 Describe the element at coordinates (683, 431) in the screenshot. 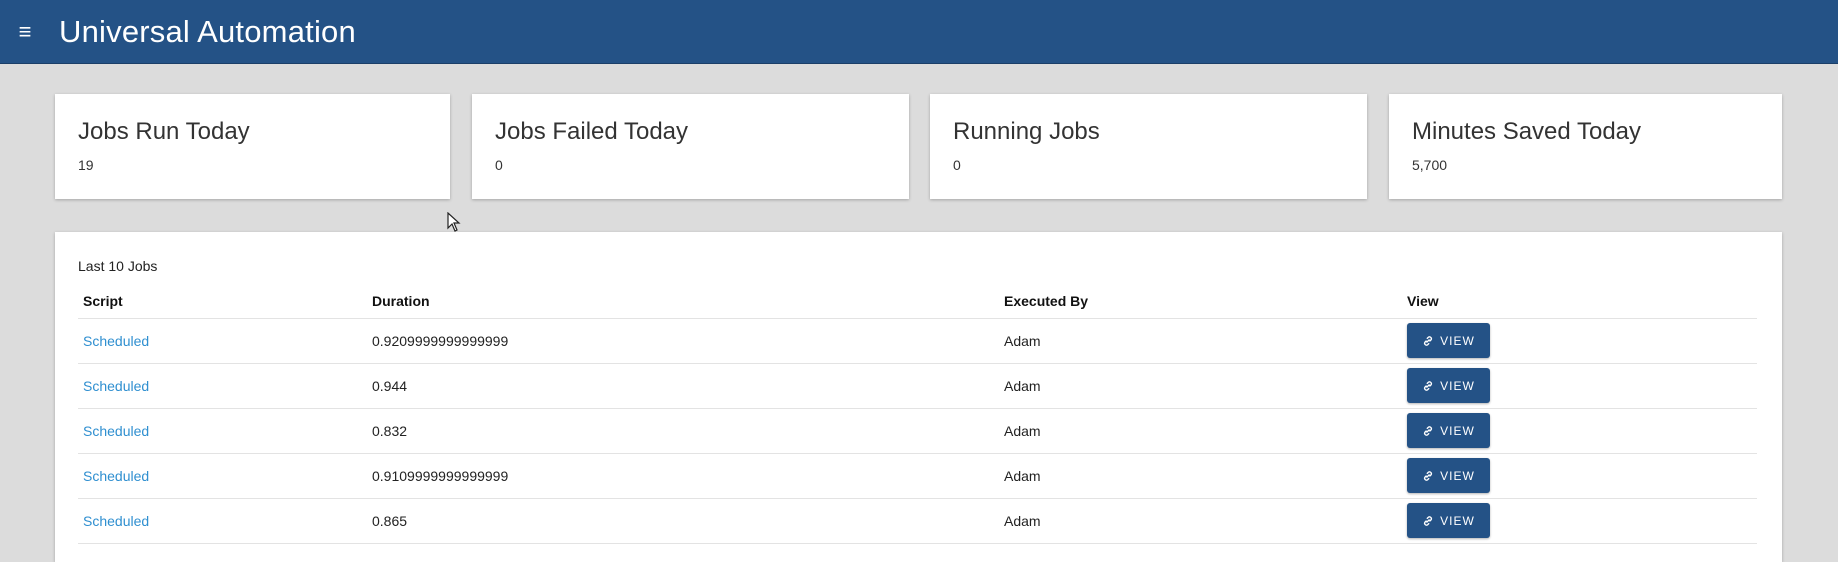

I see `cell-duration: 0.832` at that location.